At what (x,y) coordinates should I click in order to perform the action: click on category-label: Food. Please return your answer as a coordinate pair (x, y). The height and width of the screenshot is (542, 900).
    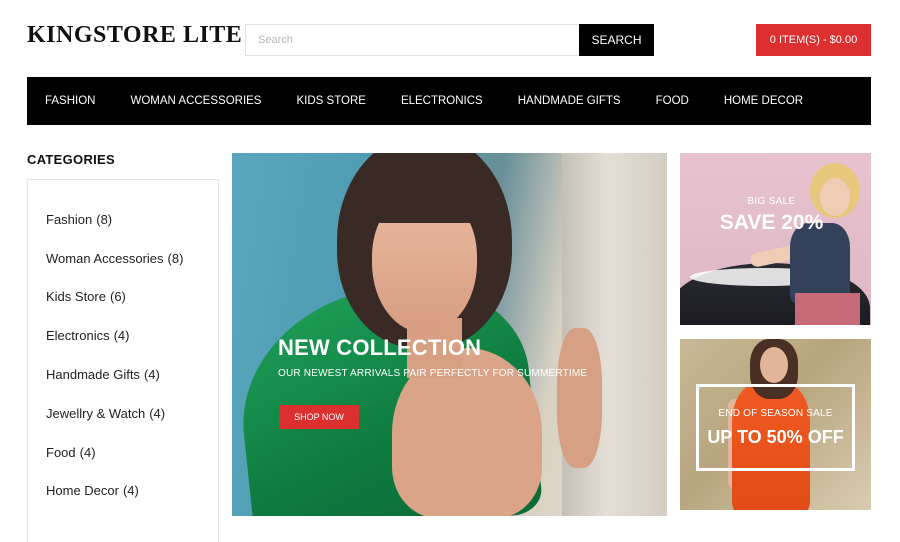
    Looking at the image, I should click on (61, 452).